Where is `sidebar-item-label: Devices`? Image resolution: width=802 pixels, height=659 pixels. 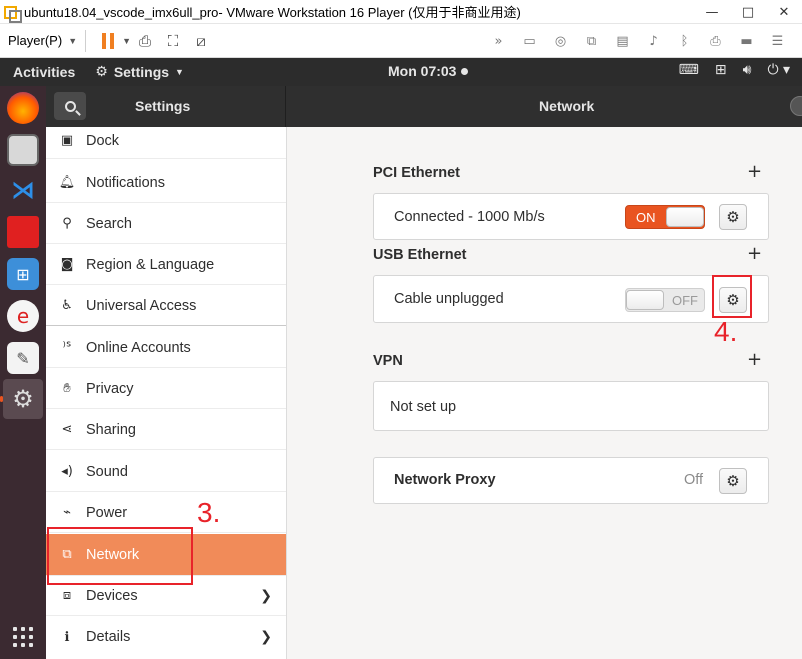
sidebar-item-label: Devices is located at coordinates (112, 595).